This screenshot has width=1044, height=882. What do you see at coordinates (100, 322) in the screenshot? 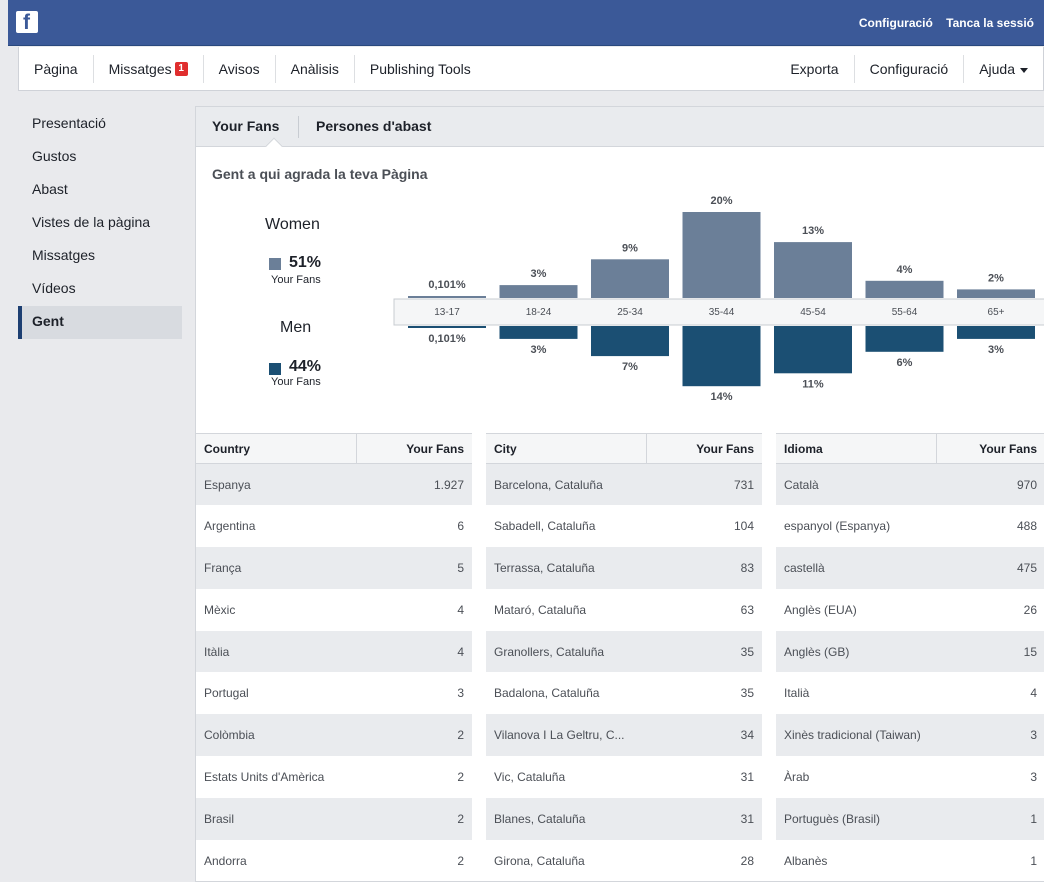
I see `sidebar-item-people: Gent` at bounding box center [100, 322].